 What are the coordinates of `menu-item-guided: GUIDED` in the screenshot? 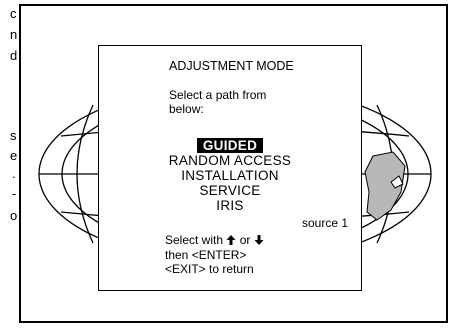 It's located at (230, 145).